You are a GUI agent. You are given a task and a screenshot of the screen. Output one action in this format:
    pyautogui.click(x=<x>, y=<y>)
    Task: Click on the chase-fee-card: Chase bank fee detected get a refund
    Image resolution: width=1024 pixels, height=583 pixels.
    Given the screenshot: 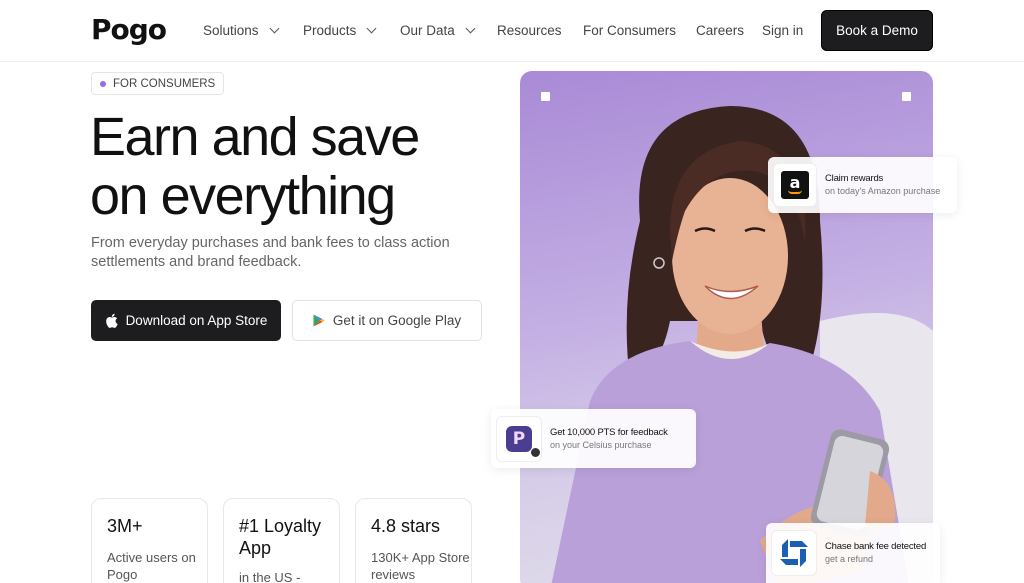 What is the action you would take?
    pyautogui.click(x=853, y=553)
    